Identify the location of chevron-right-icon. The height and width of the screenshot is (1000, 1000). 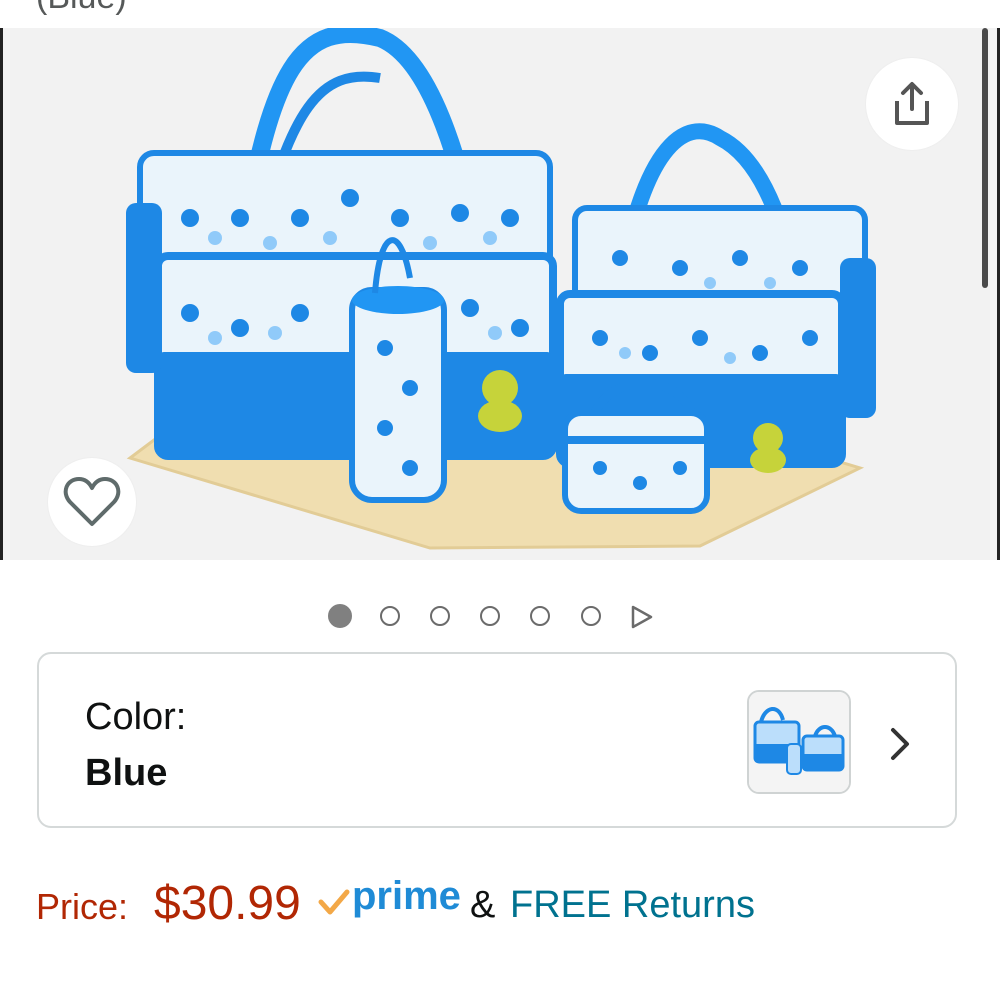
(900, 744).